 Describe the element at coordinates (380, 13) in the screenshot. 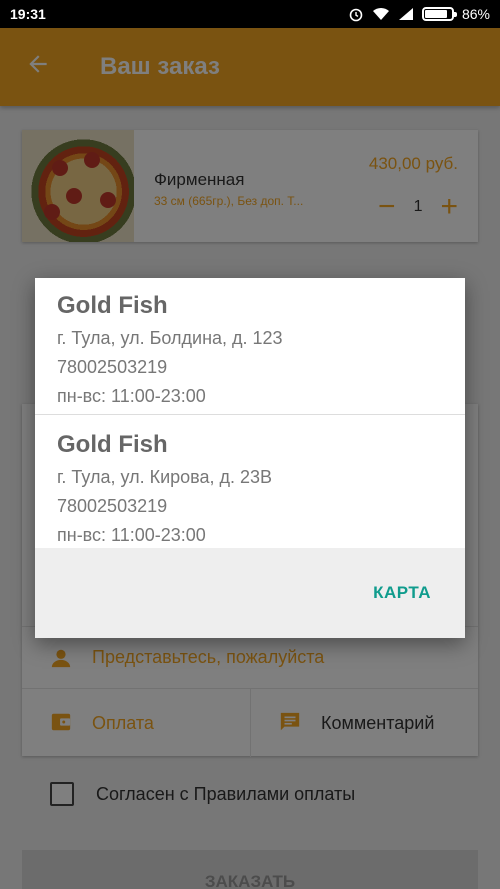

I see `wifi-icon` at that location.